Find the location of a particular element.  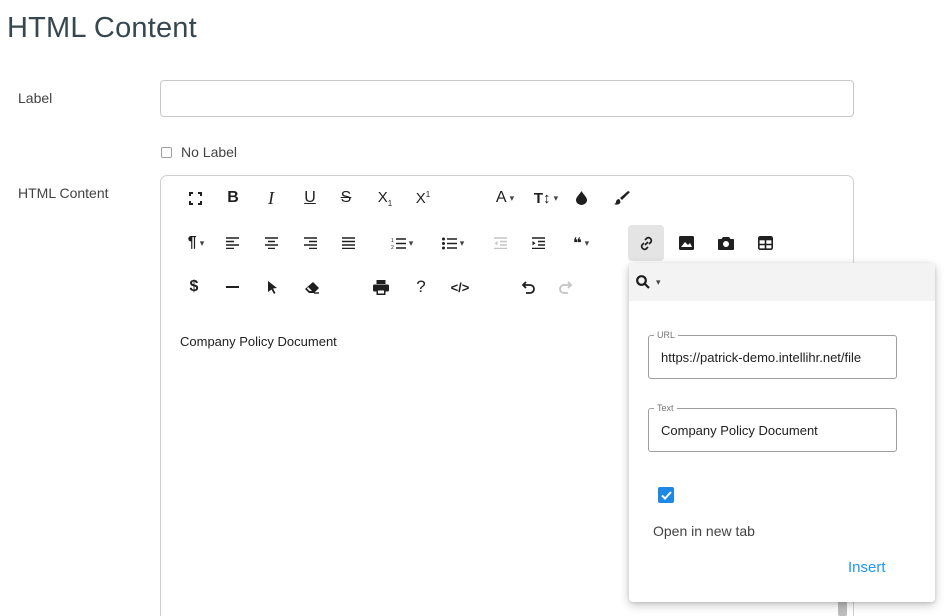

camera-icon is located at coordinates (726, 243).